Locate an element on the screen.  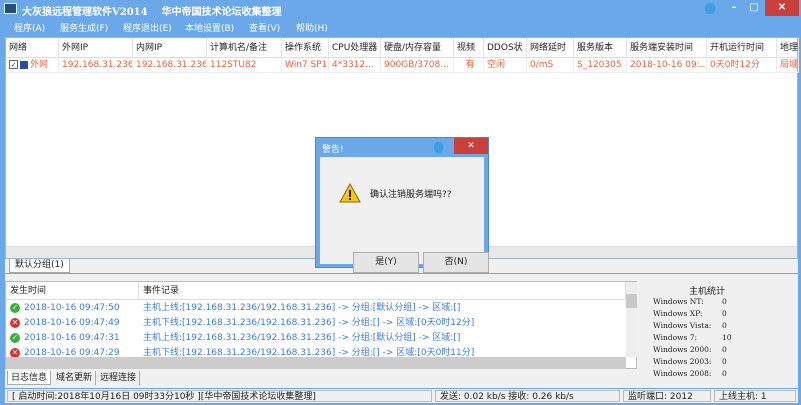
column-header: 外网IP is located at coordinates (96, 48).